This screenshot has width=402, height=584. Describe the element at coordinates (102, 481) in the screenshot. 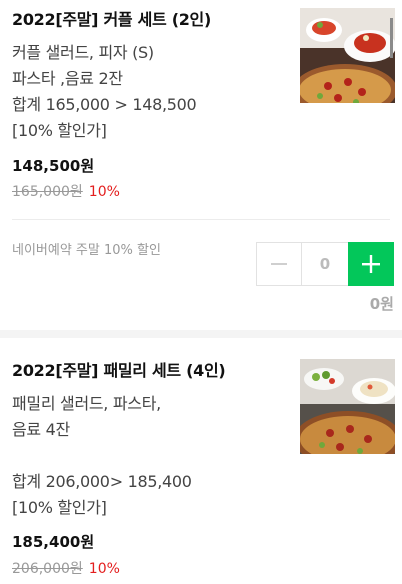

I see `product-desc-line: 합계 206,000> 185,400` at that location.